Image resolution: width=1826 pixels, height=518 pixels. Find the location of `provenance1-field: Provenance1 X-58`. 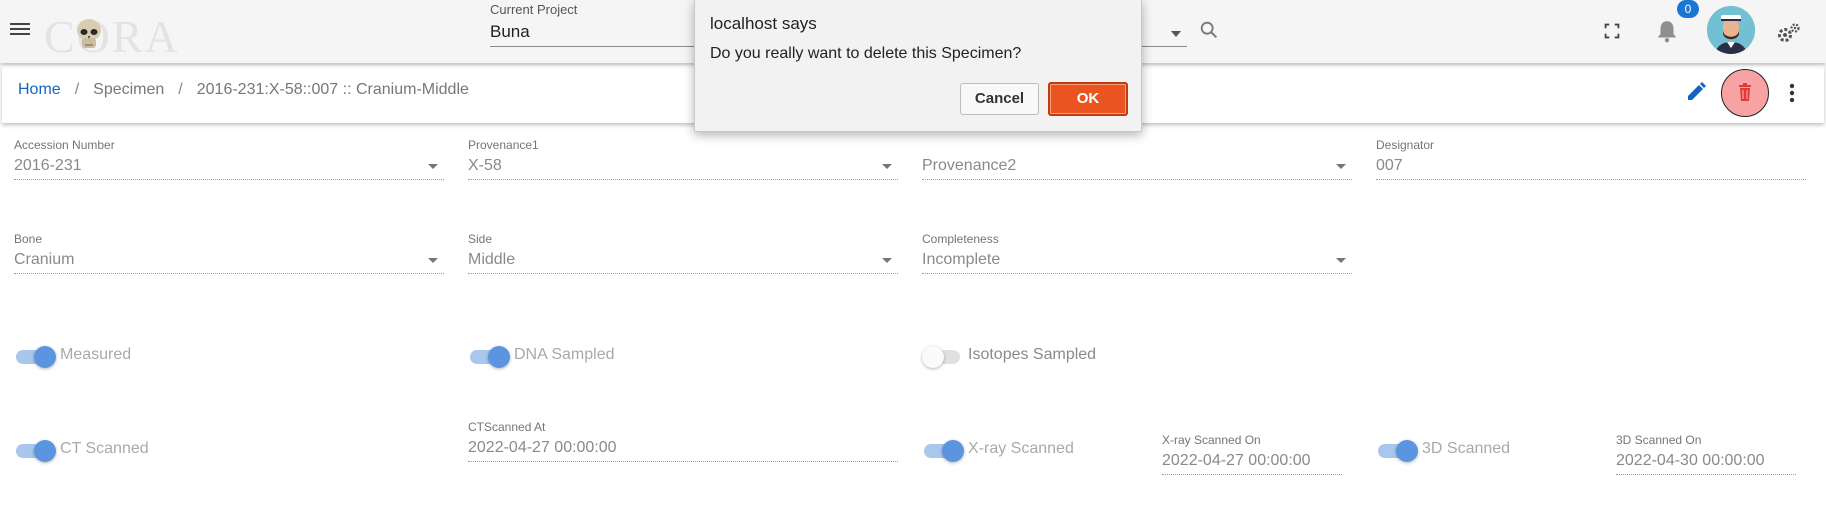

provenance1-field: Provenance1 X-58 is located at coordinates (683, 159).